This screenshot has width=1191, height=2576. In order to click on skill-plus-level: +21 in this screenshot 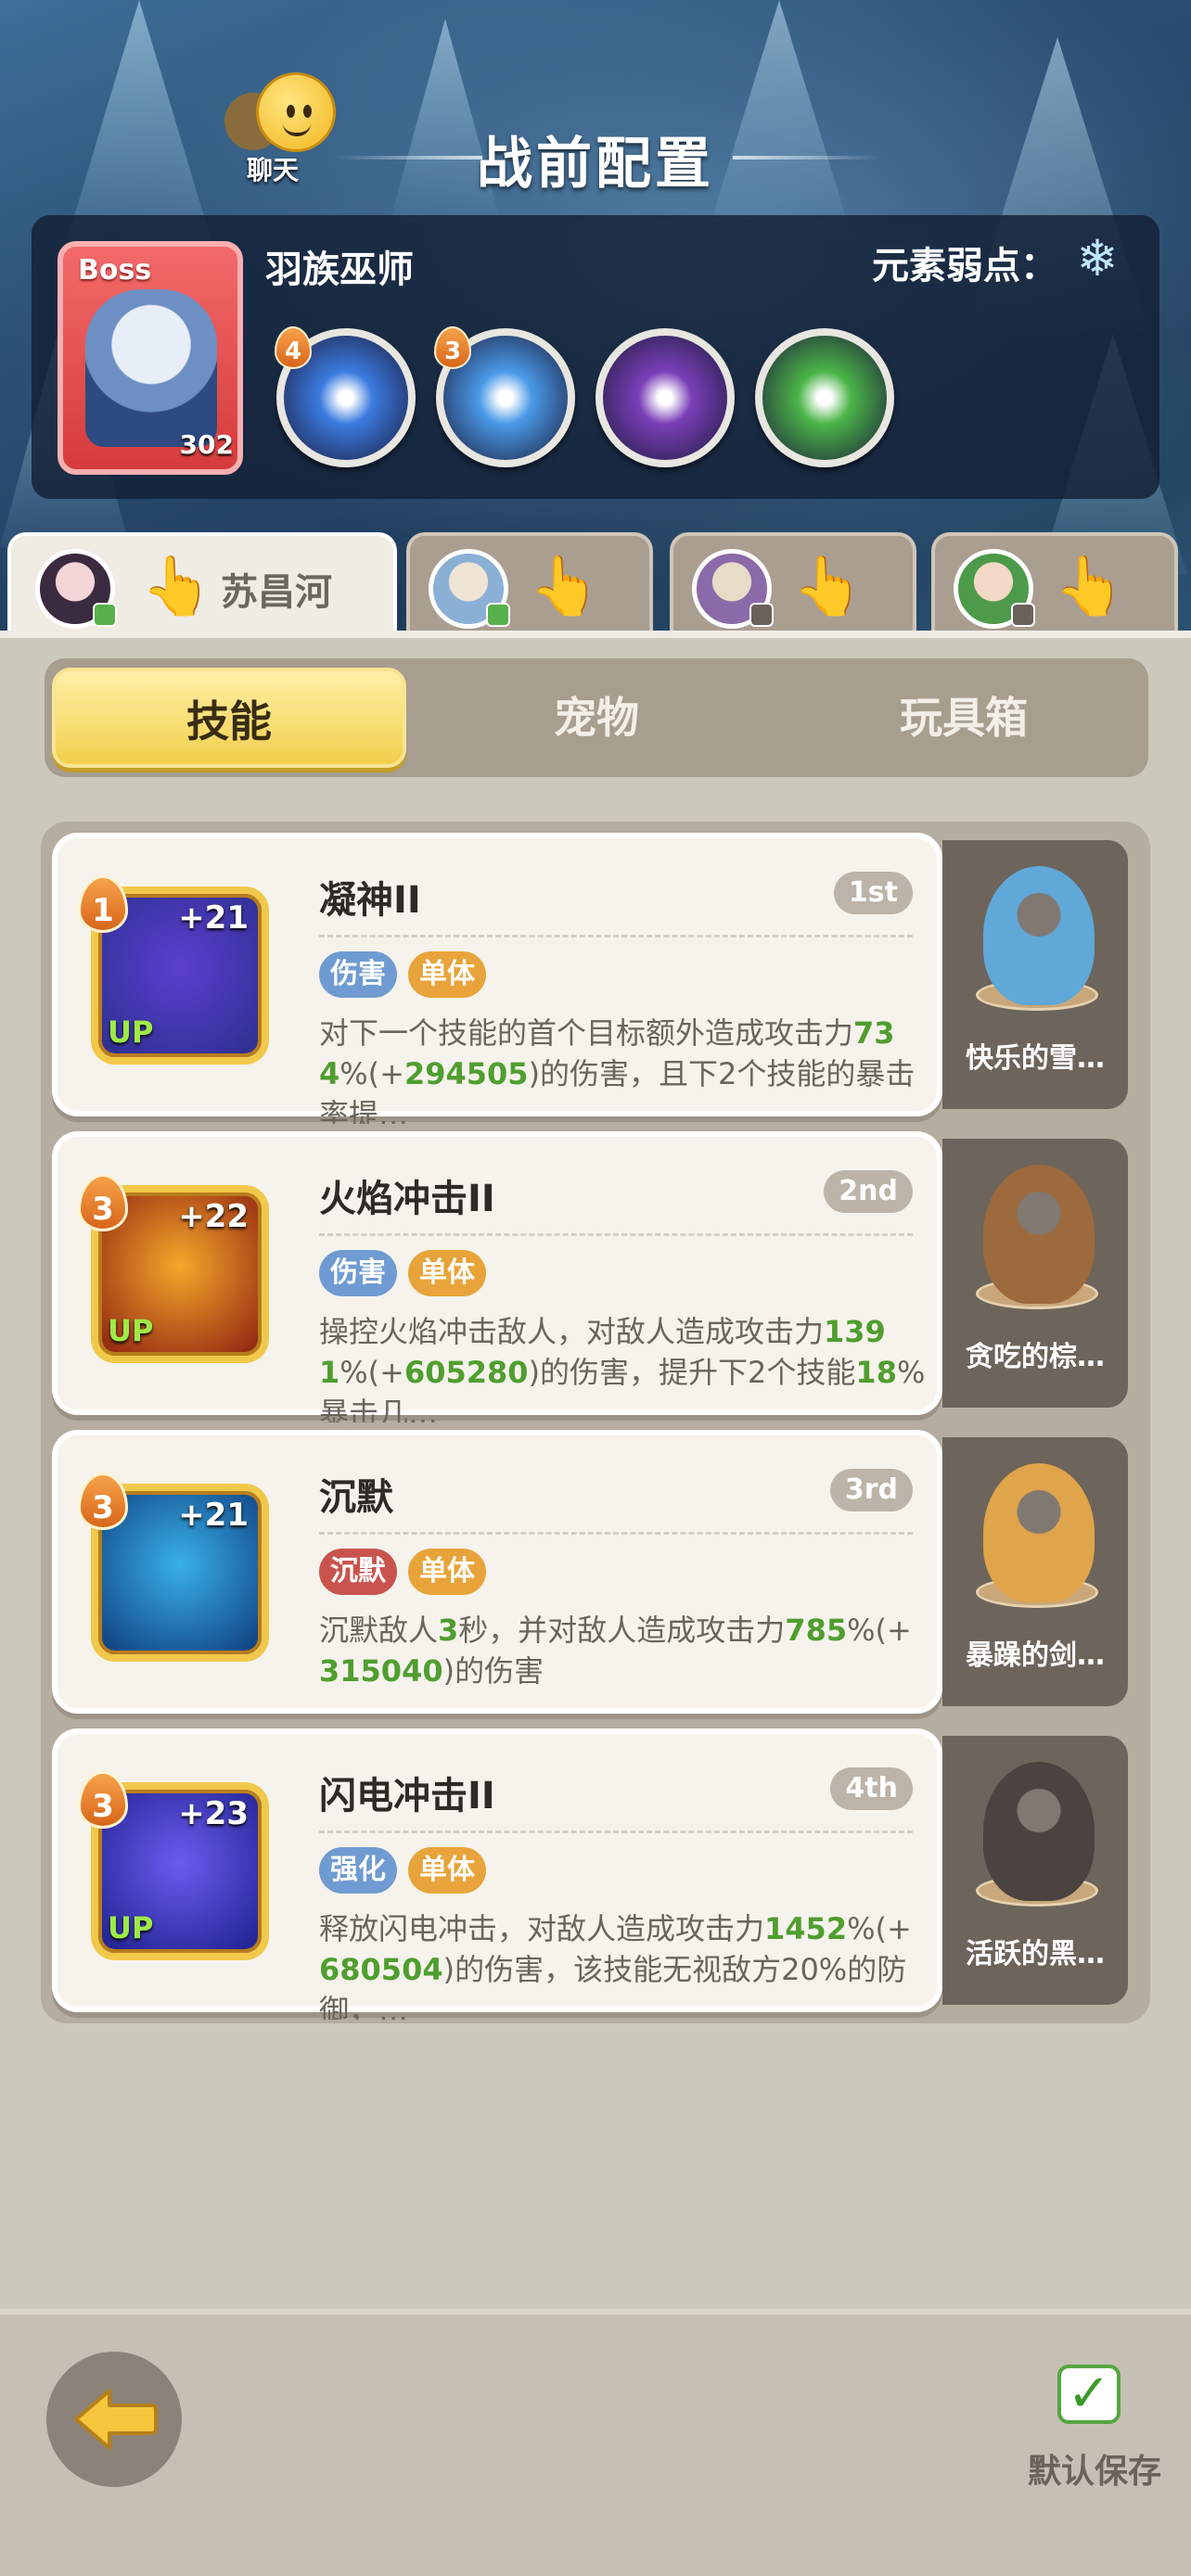, I will do `click(213, 1515)`.